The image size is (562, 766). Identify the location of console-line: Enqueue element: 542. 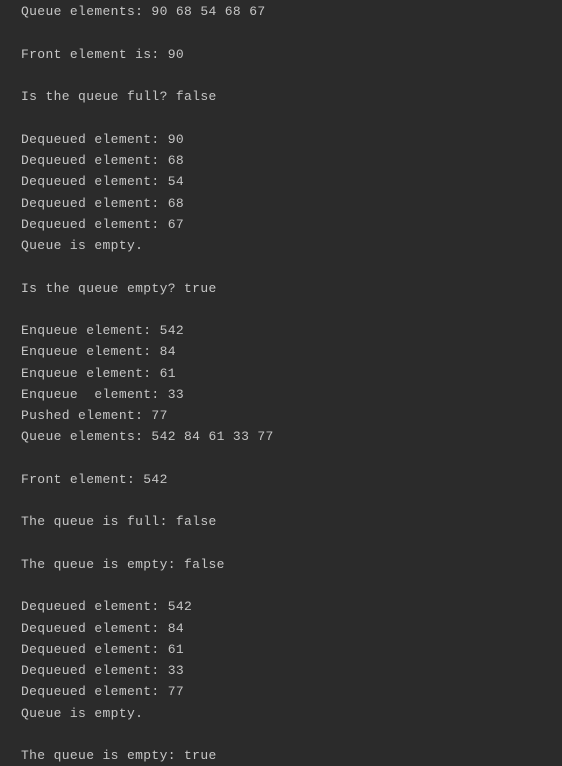
(103, 330).